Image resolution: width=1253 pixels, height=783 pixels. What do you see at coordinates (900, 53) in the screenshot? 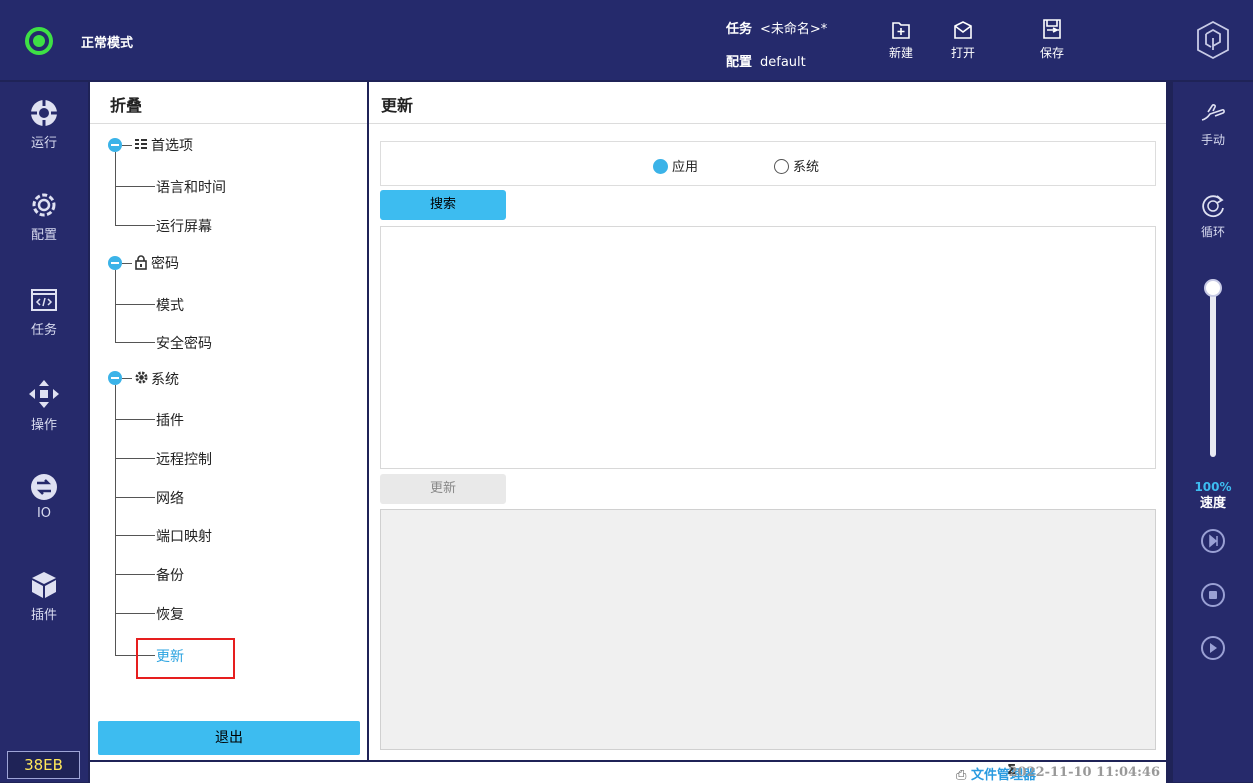
I see `new-label: 新建` at bounding box center [900, 53].